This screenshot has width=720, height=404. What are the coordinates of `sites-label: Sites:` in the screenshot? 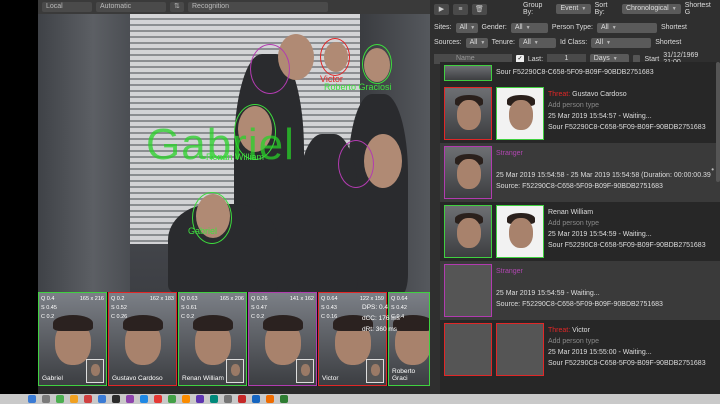 It's located at (443, 27).